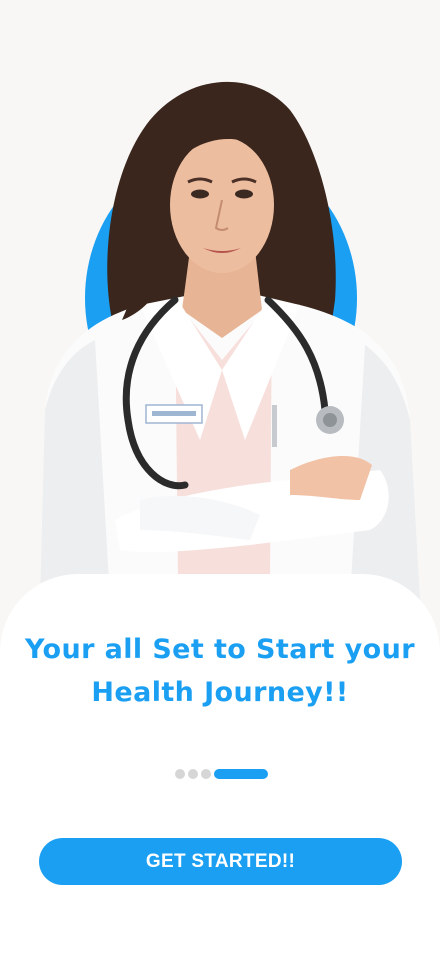 This screenshot has width=440, height=956. I want to click on get-started-button: GET STARTED!!, so click(220, 861).